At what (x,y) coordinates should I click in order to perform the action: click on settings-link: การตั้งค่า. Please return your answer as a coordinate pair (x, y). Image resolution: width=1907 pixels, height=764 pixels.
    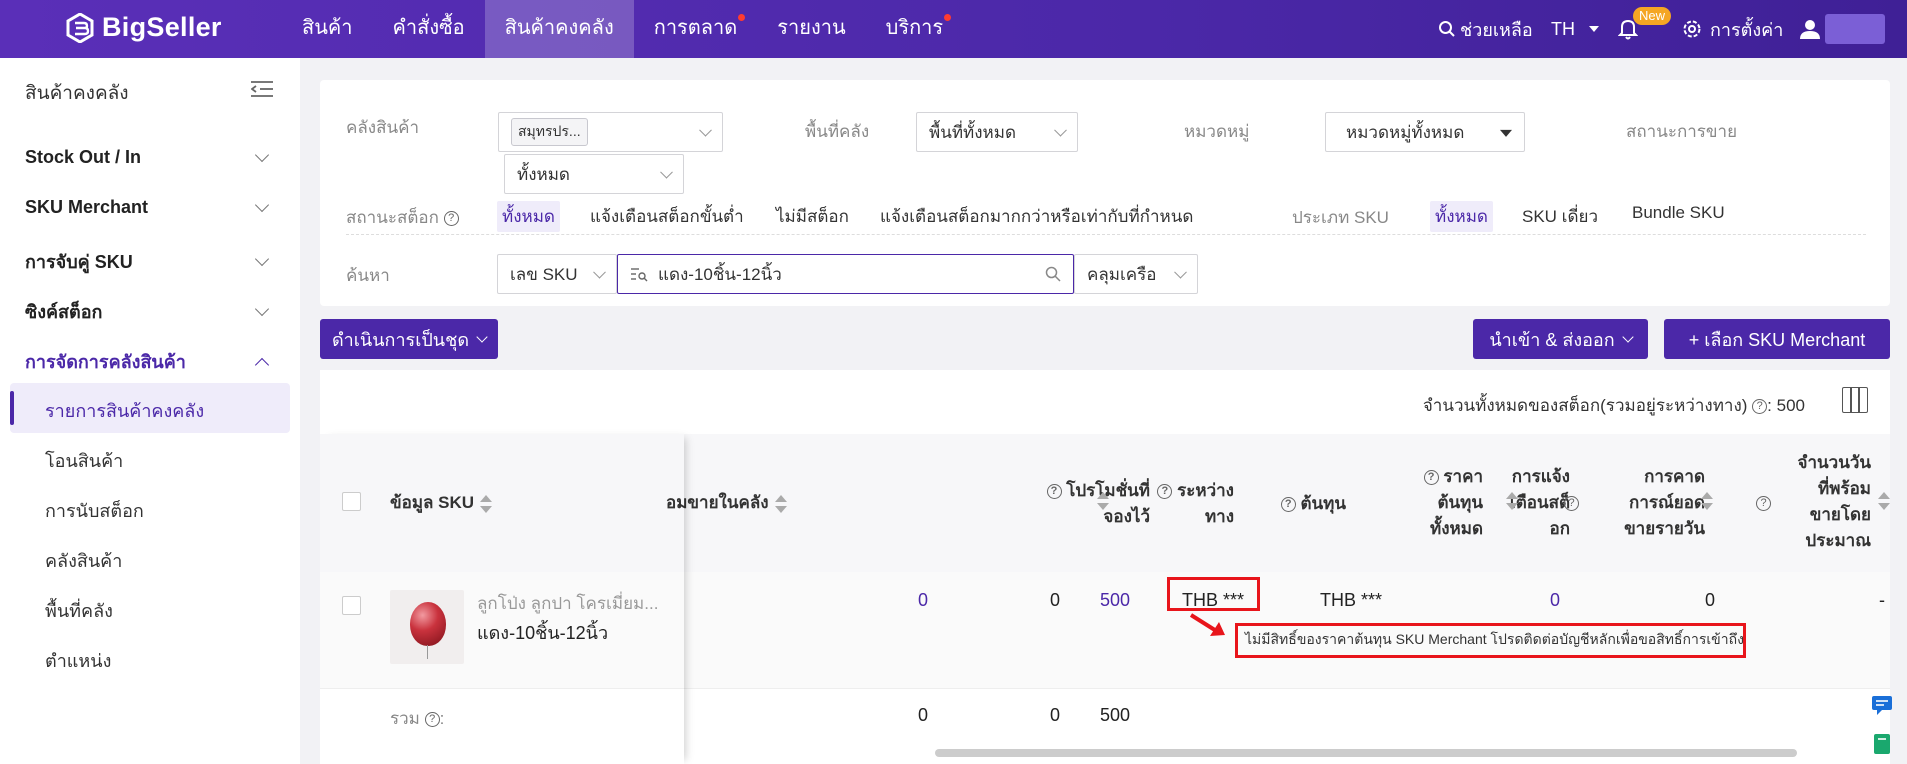
    Looking at the image, I should click on (1732, 29).